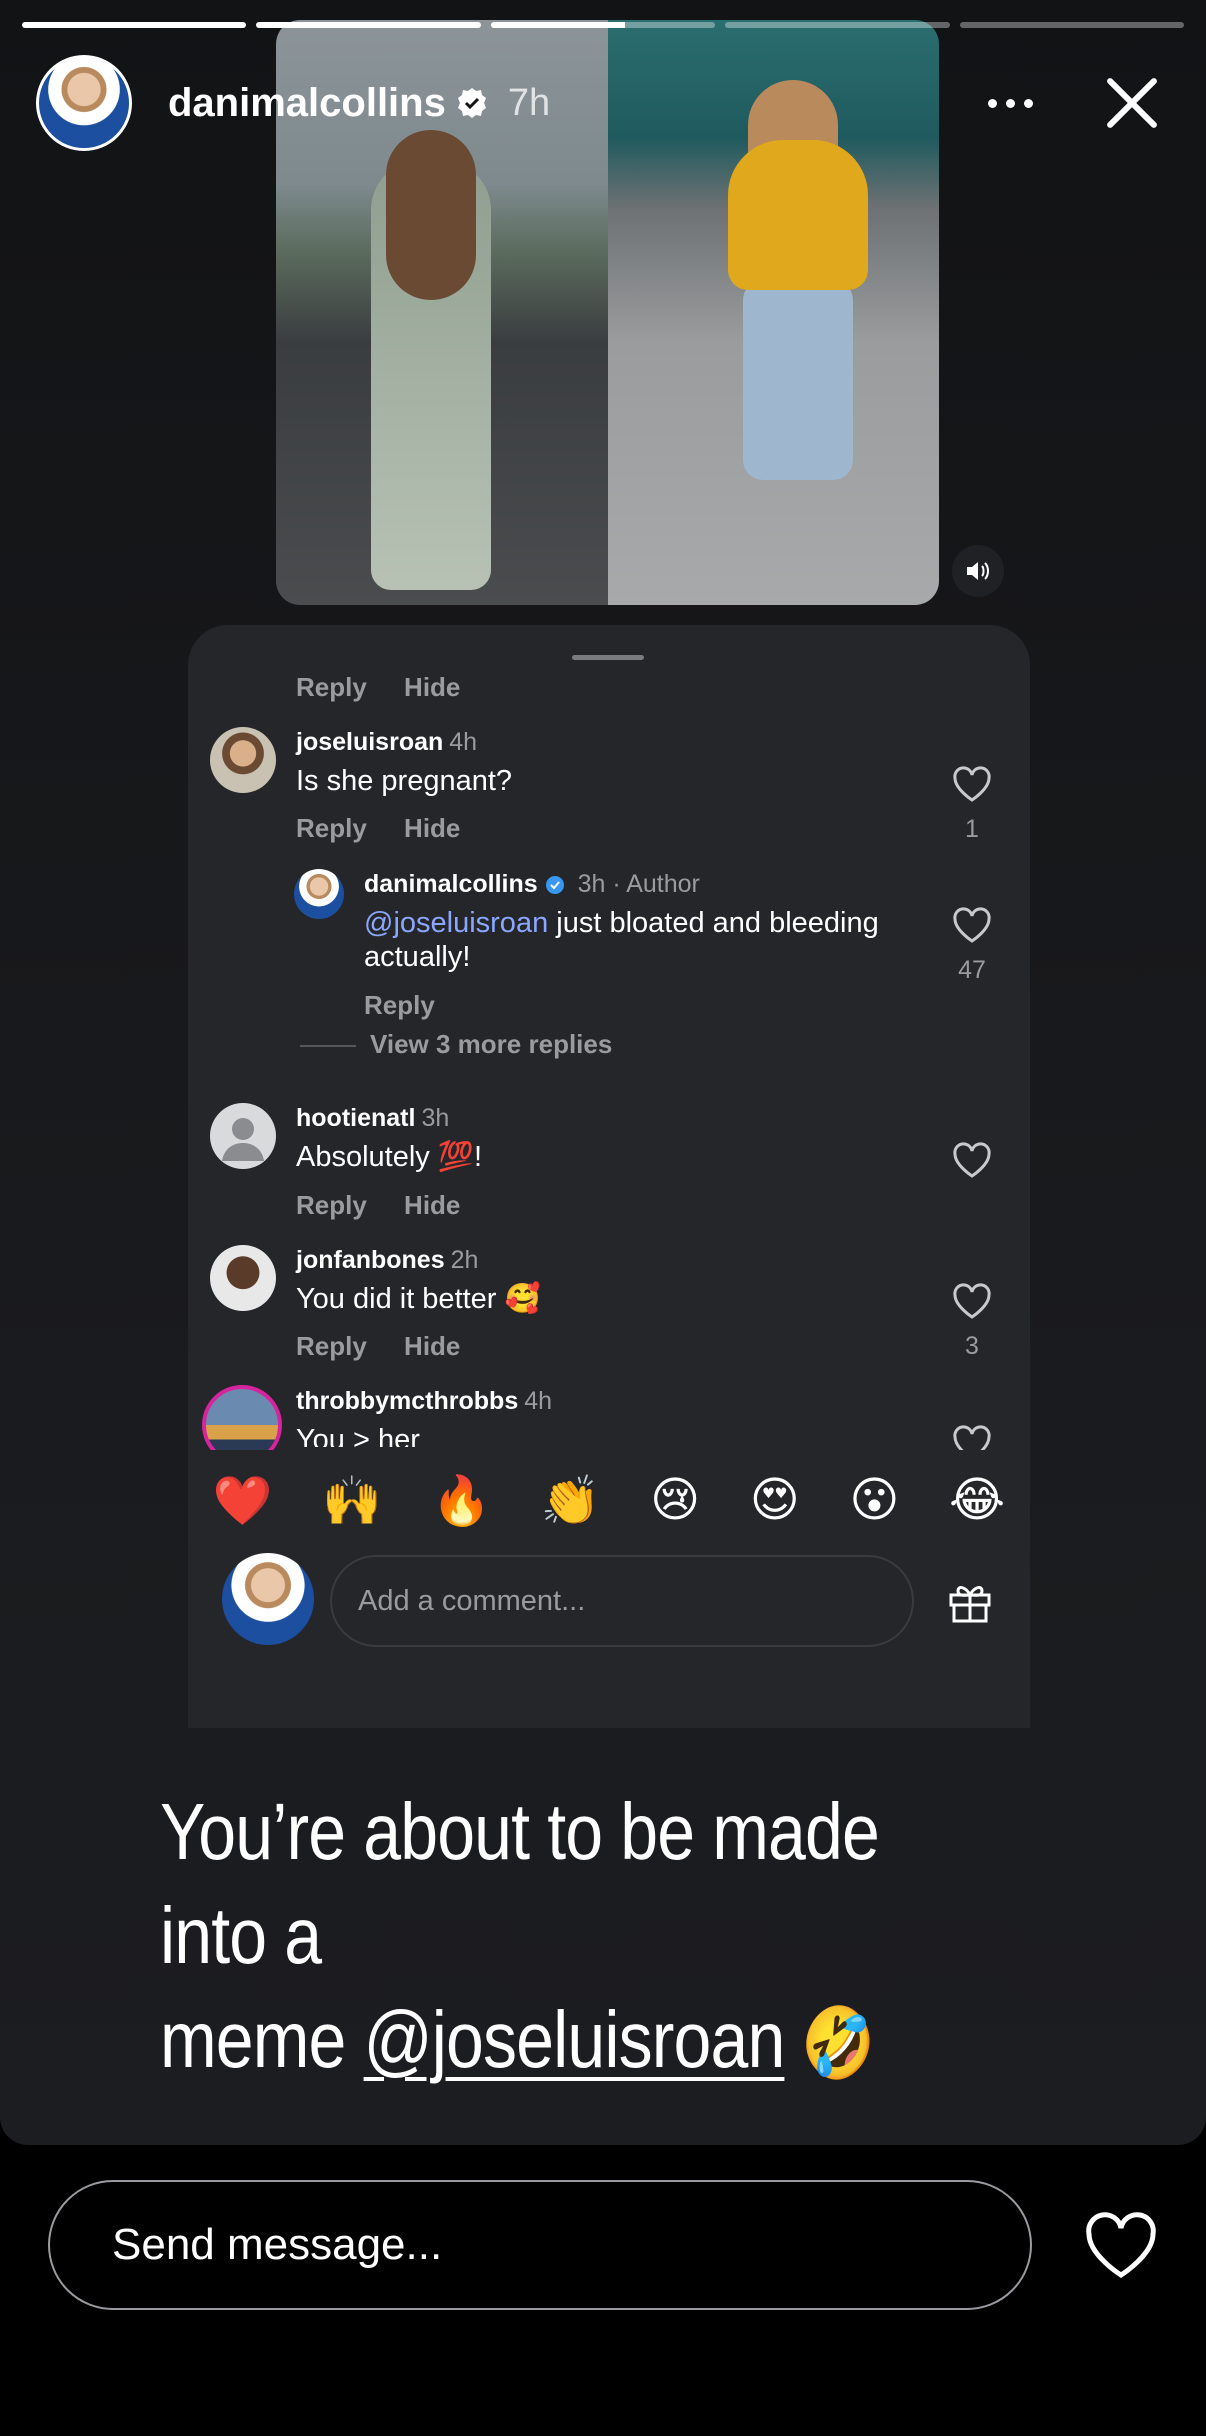 Image resolution: width=1206 pixels, height=2436 pixels. Describe the element at coordinates (386, 742) in the screenshot. I see `comment-username: joseluisroan 4h` at that location.